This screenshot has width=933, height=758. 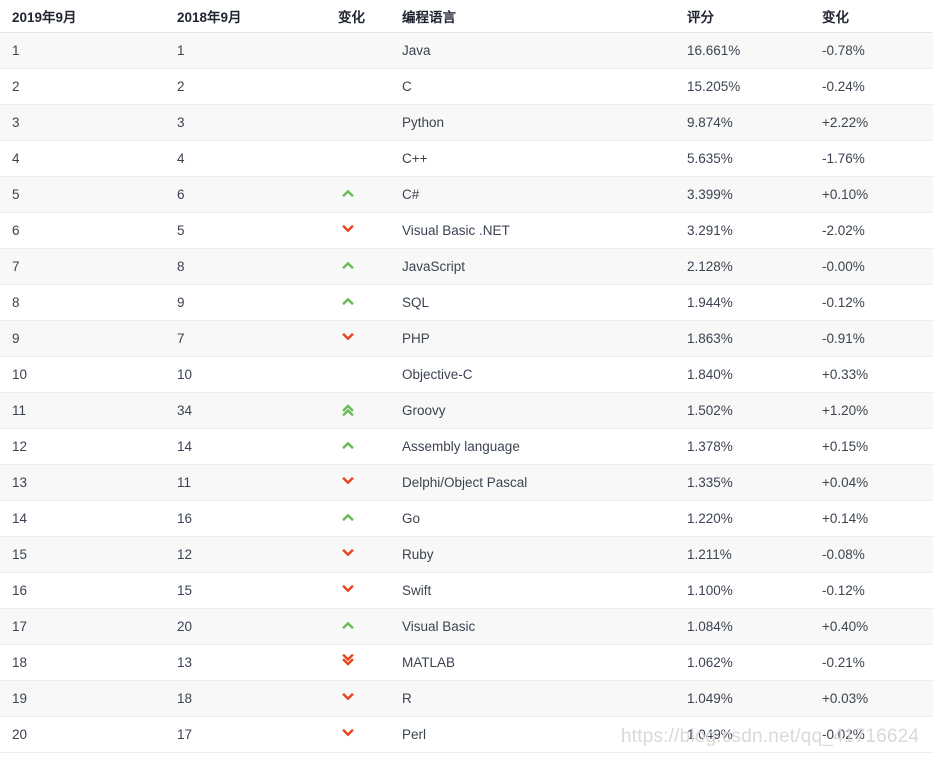 What do you see at coordinates (235, 122) in the screenshot?
I see `cell-rank-2018: 3` at bounding box center [235, 122].